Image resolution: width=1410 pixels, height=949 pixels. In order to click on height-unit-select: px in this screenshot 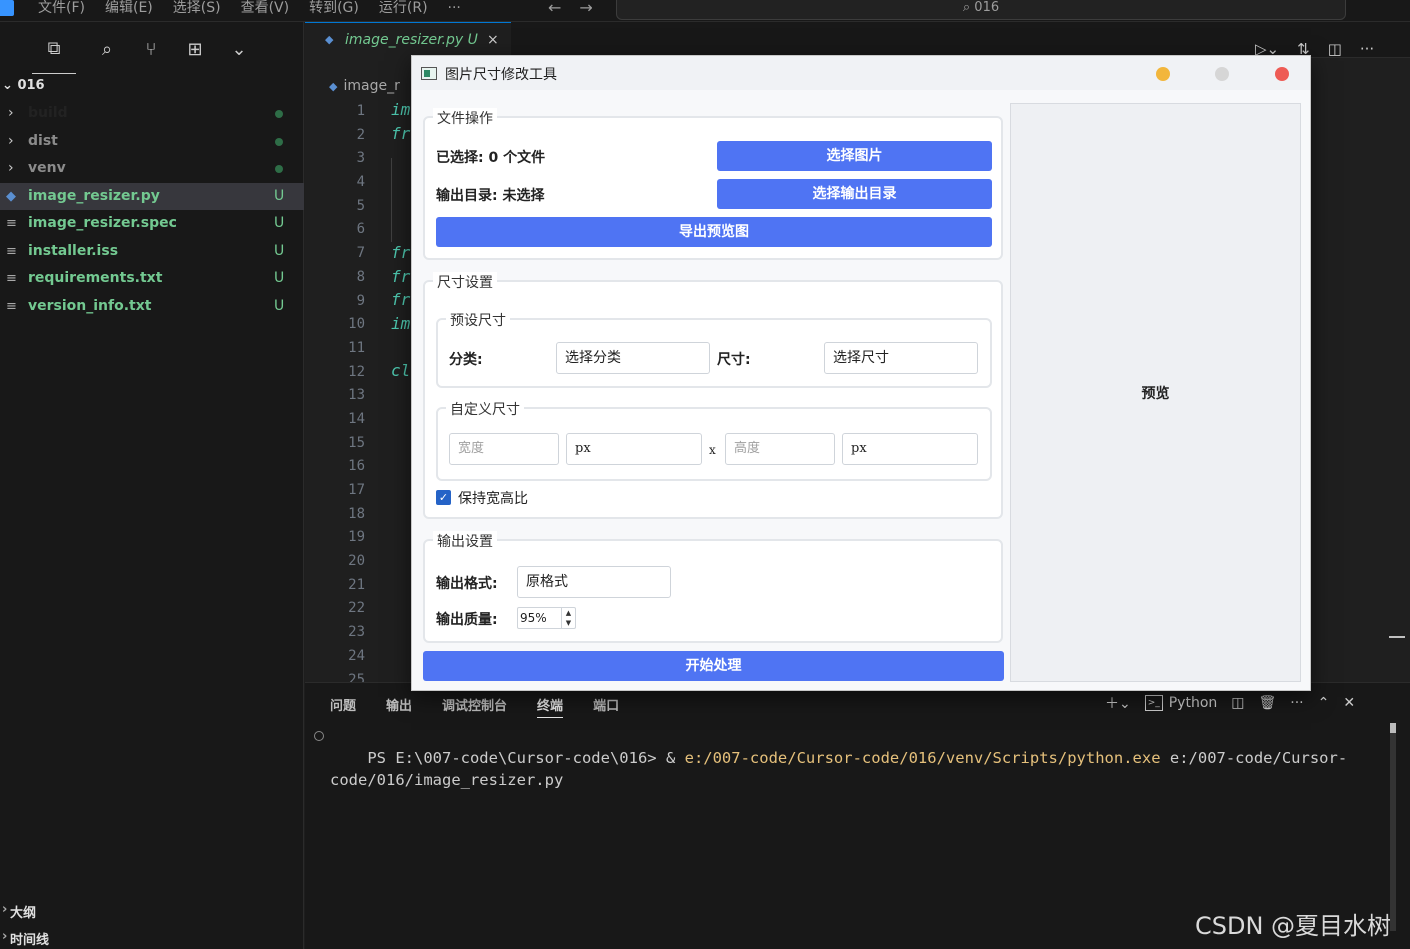, I will do `click(910, 449)`.